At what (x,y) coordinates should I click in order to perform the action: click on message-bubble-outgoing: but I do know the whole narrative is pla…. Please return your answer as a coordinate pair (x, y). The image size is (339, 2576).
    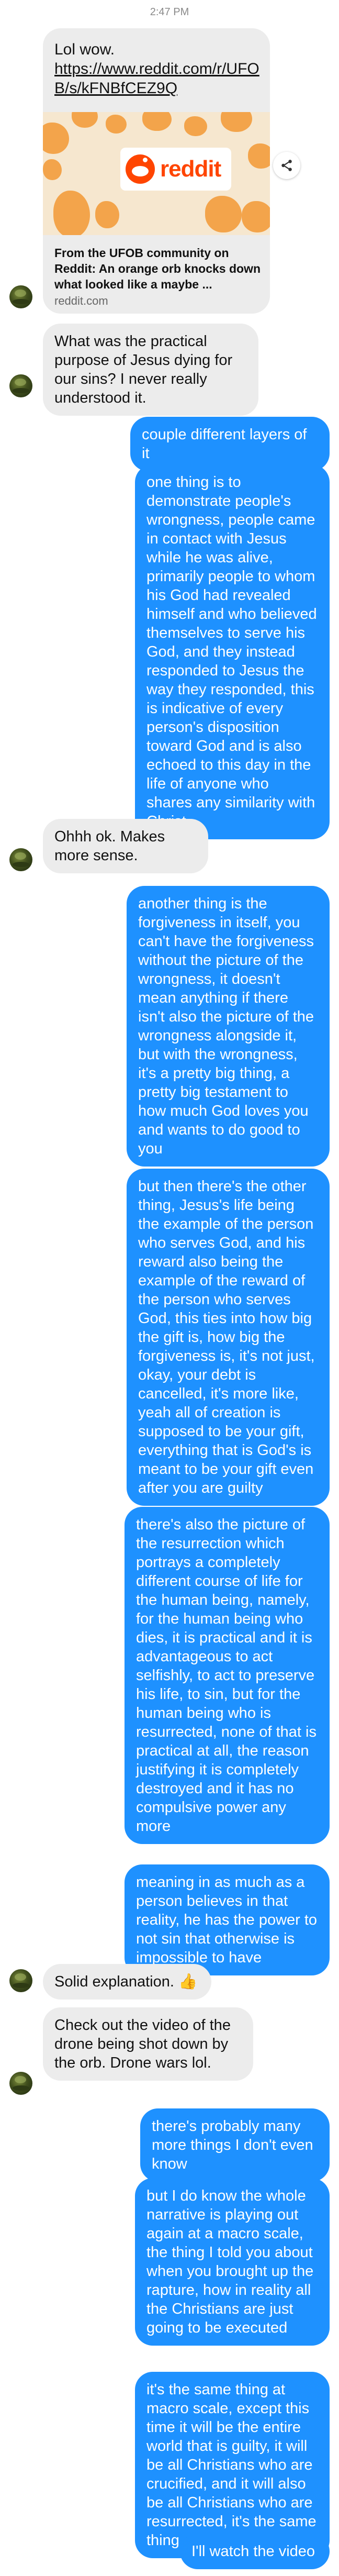
    Looking at the image, I should click on (233, 2262).